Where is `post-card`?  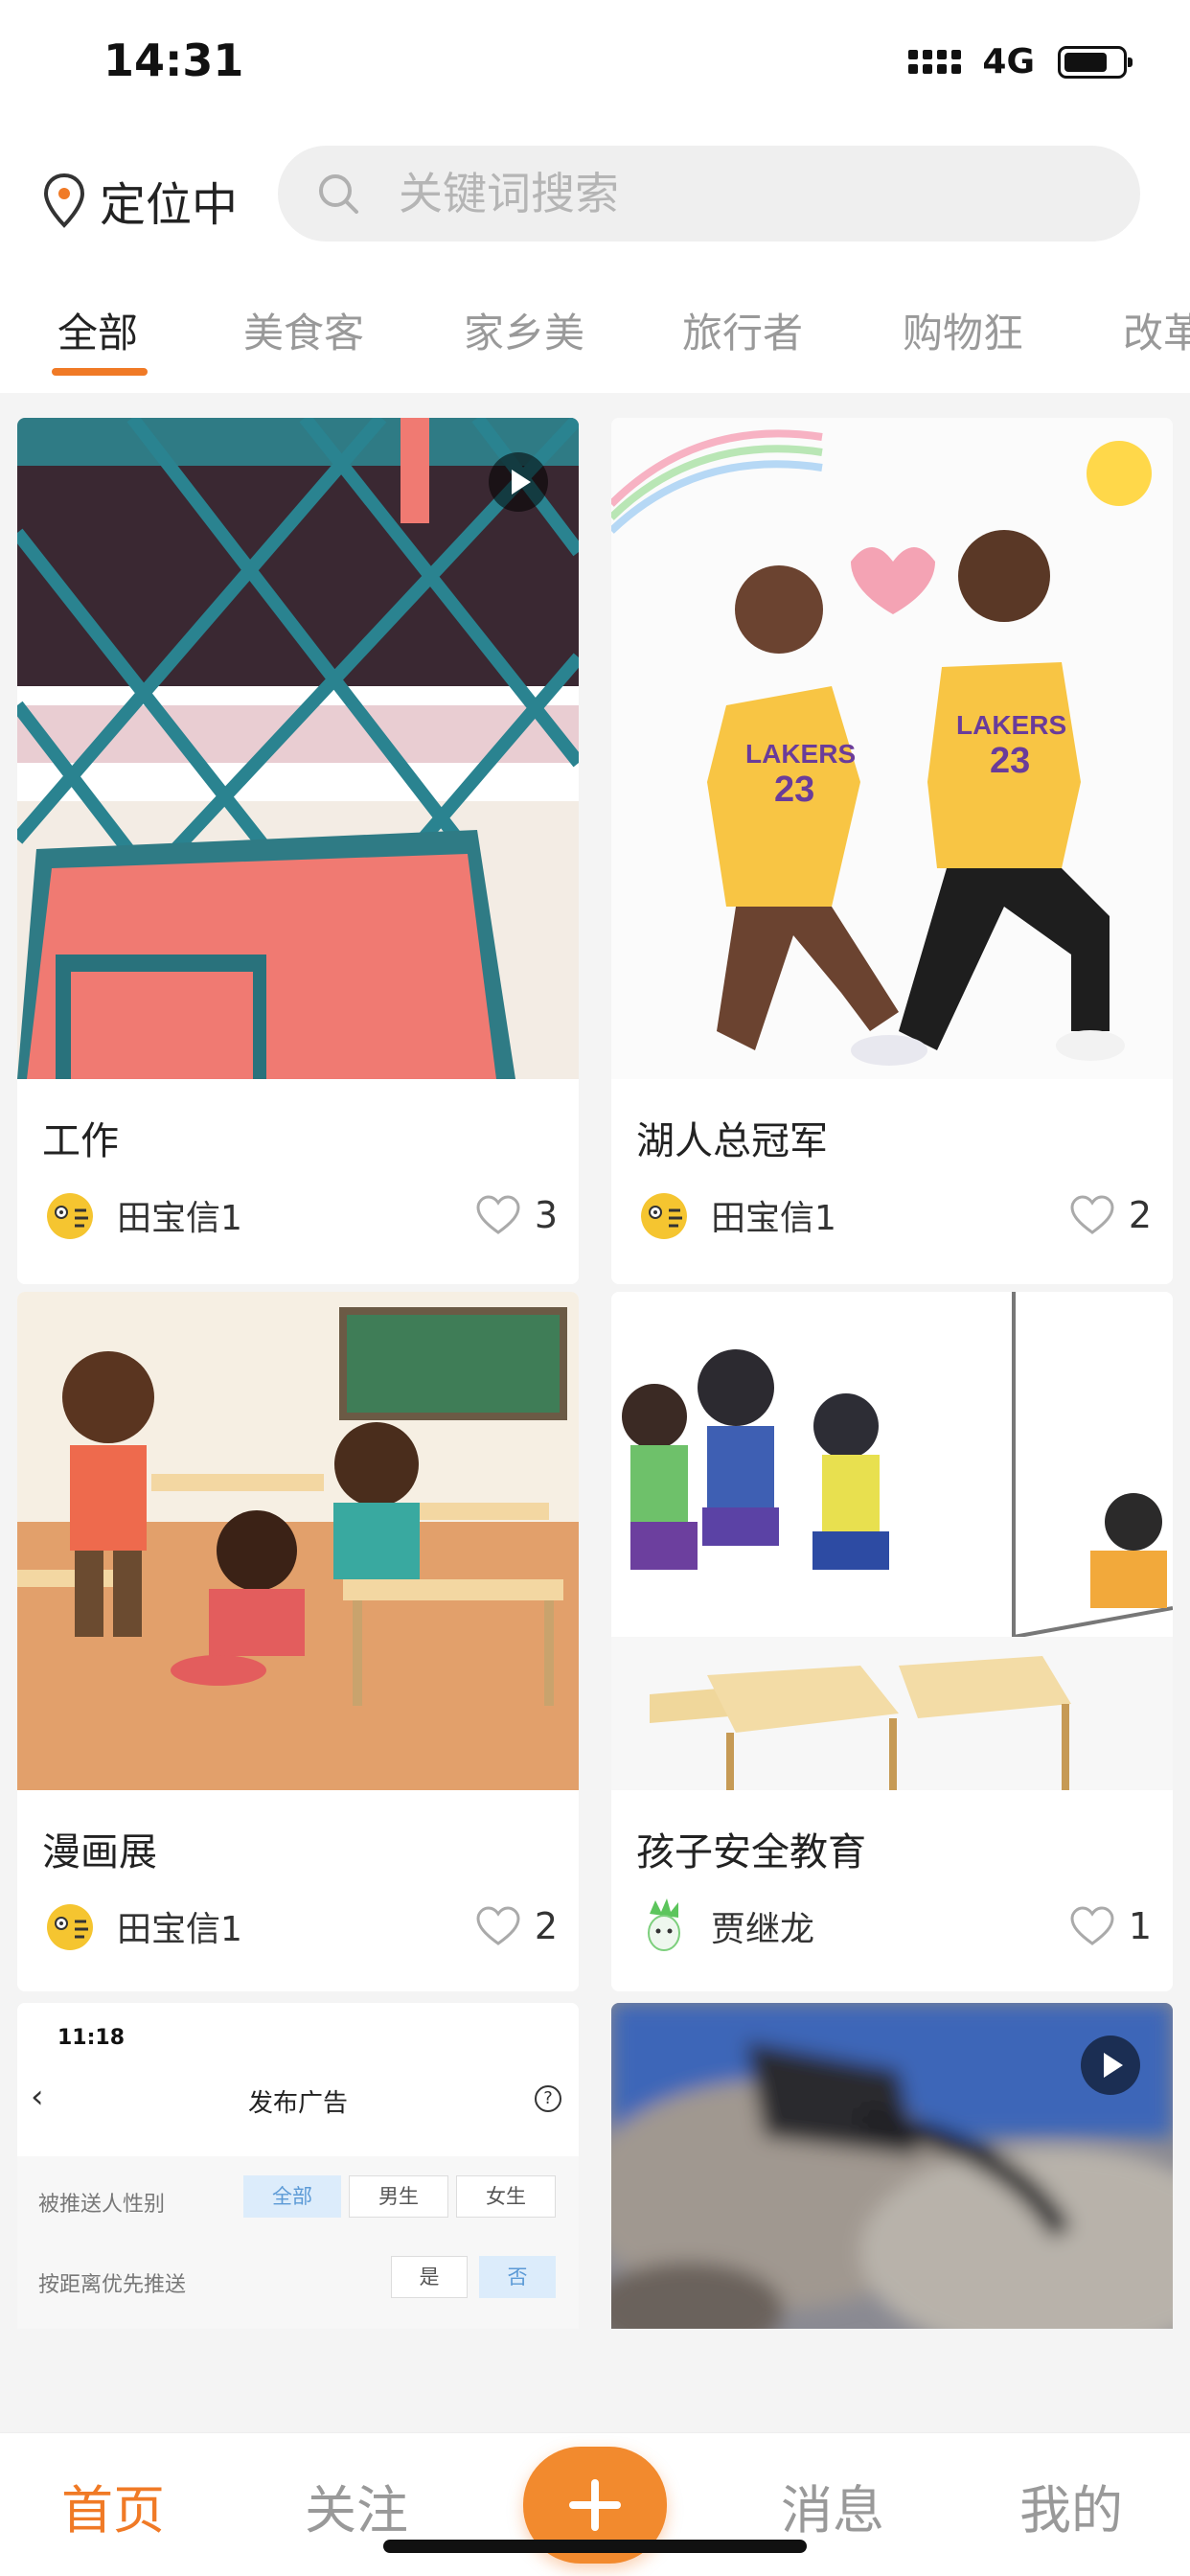 post-card is located at coordinates (892, 2166).